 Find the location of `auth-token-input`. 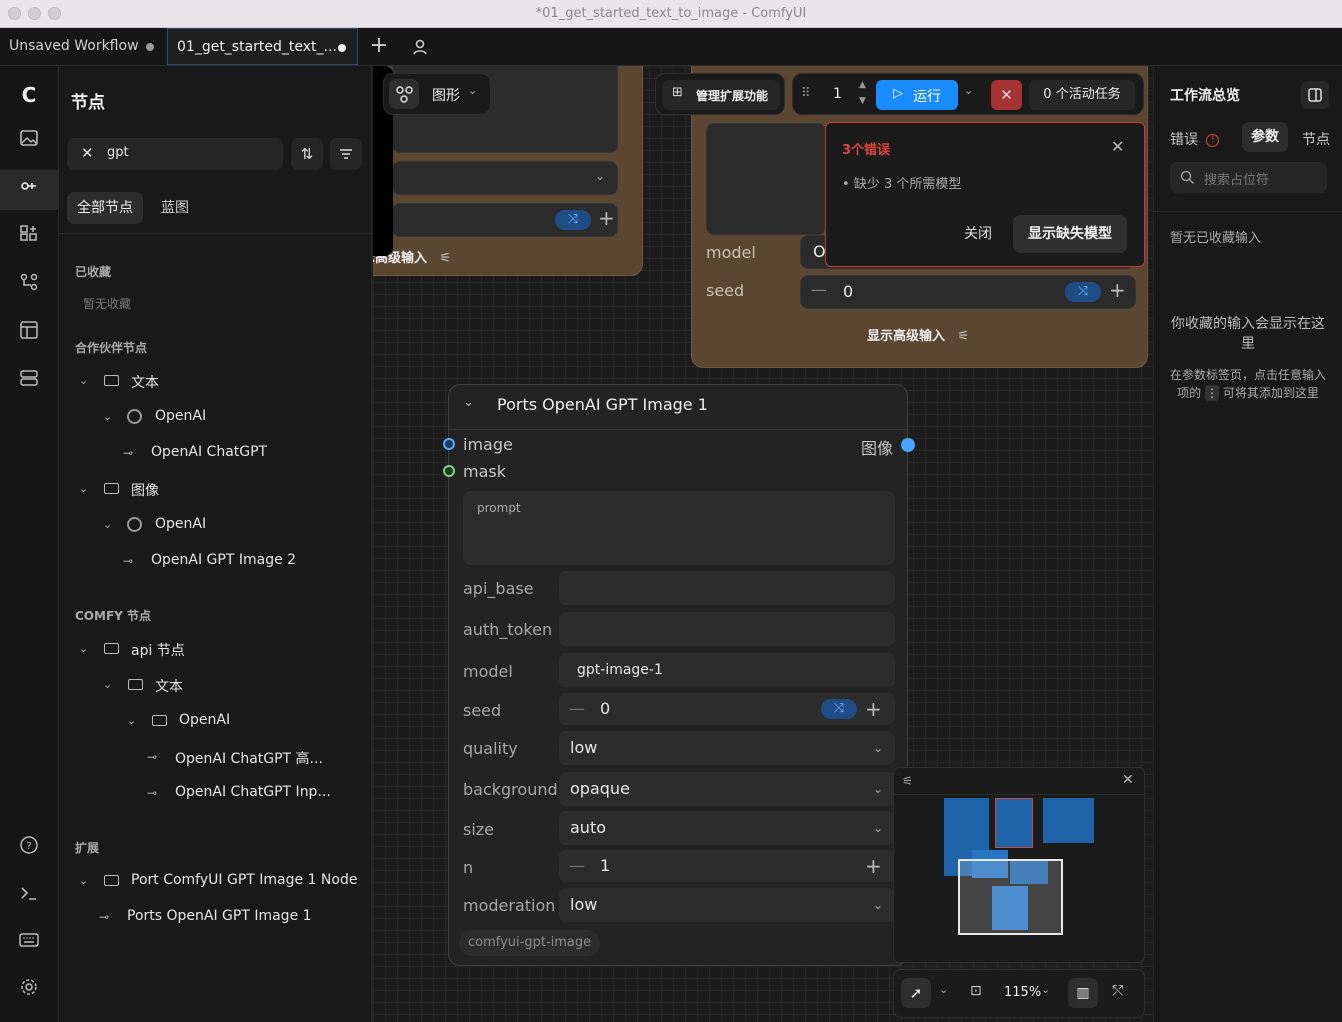

auth-token-input is located at coordinates (727, 629).